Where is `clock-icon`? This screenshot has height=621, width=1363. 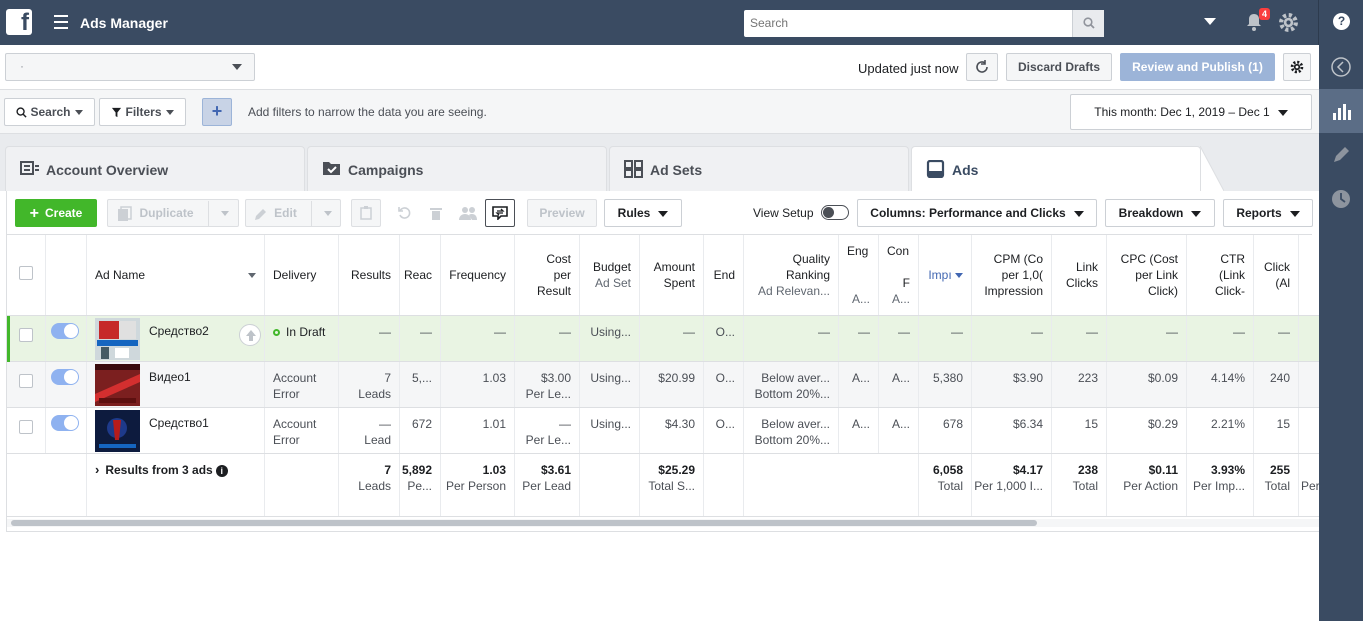 clock-icon is located at coordinates (1341, 199).